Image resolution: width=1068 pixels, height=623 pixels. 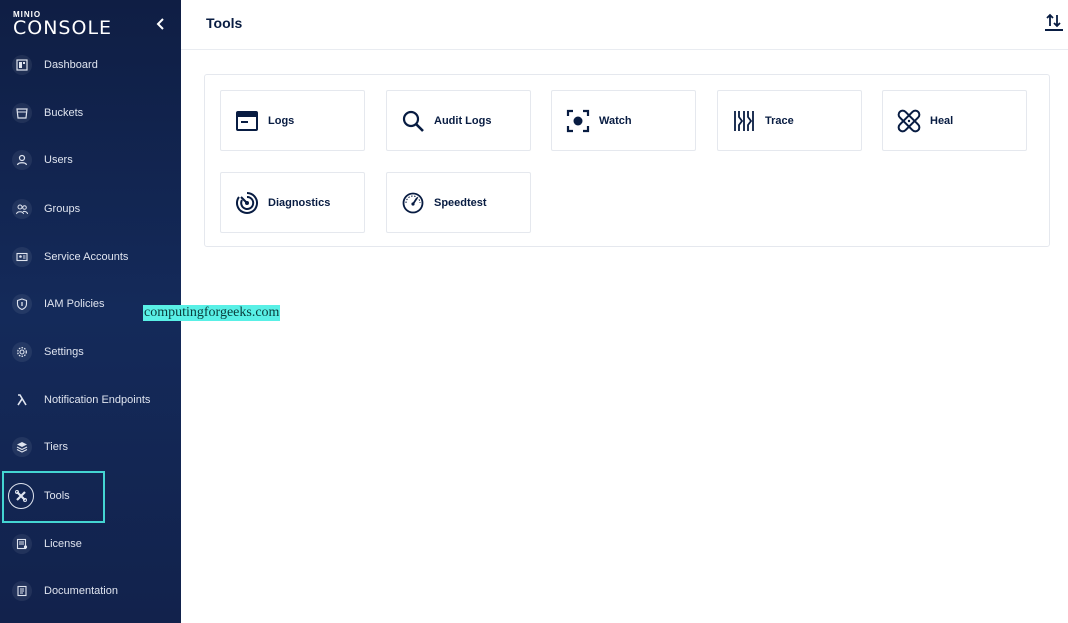 I want to click on sidebar-item-notification-endpoints: Notification Endpoints, so click(x=90, y=400).